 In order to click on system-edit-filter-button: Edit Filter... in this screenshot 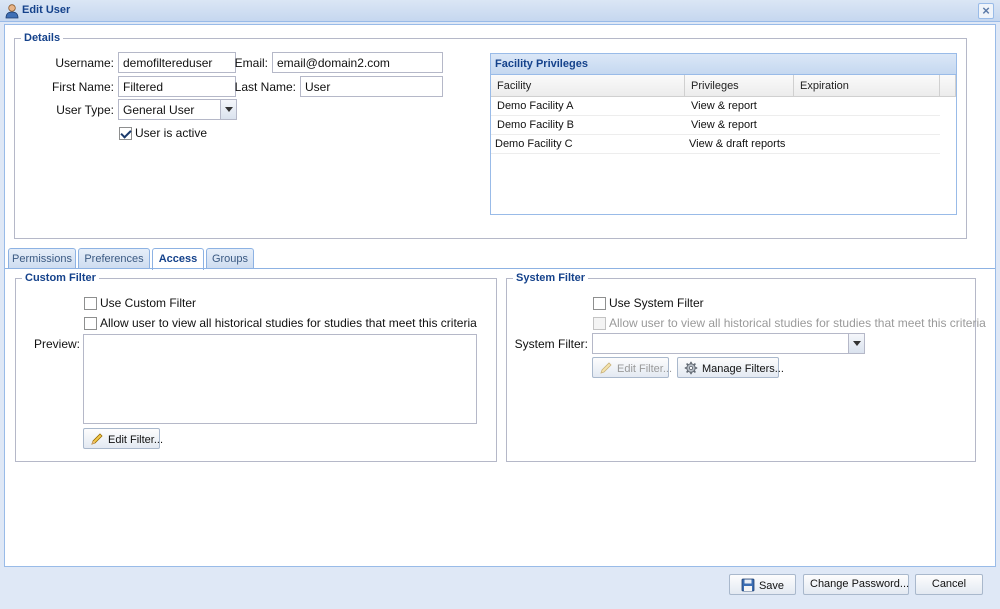, I will do `click(632, 367)`.